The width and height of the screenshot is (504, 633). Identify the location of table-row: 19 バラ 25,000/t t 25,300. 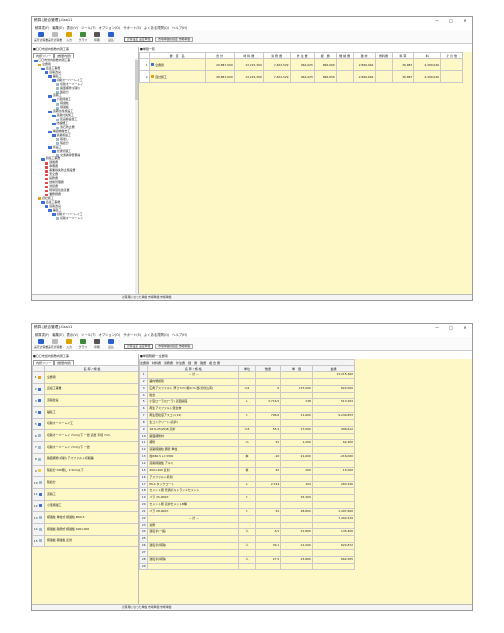
(247, 498).